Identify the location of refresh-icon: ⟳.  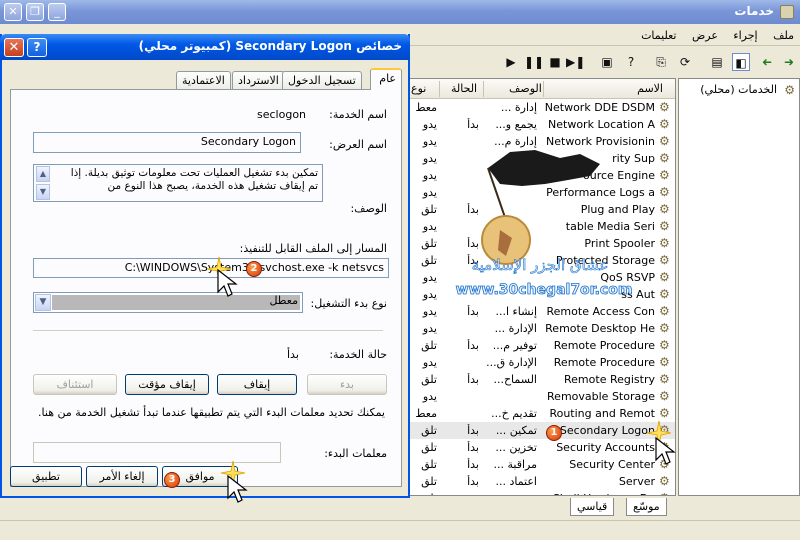
(685, 62).